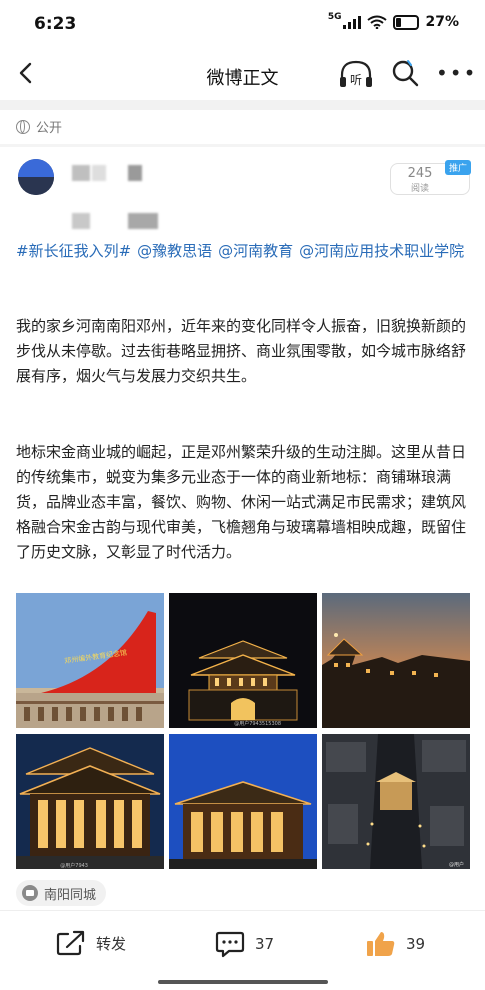 The height and width of the screenshot is (990, 485). I want to click on status-bar: 6:23 5G 27%, so click(242, 24).